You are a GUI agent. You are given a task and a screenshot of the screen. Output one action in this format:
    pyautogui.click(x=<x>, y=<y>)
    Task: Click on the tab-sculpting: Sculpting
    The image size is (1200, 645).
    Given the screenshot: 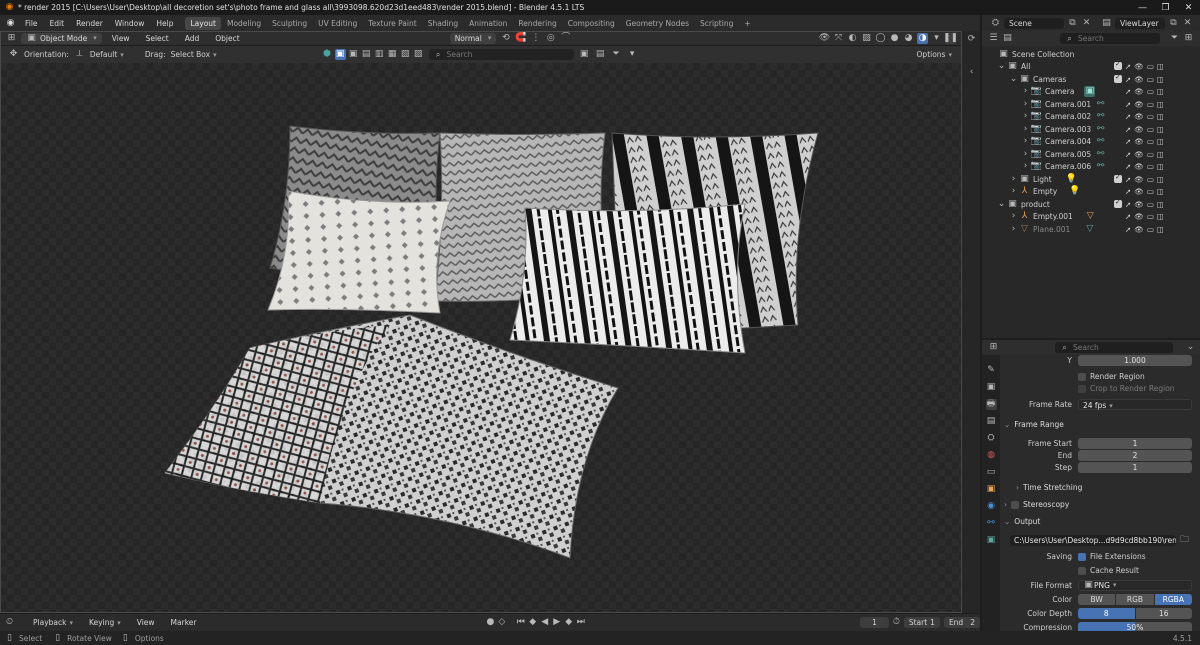 What is the action you would take?
    pyautogui.click(x=289, y=23)
    